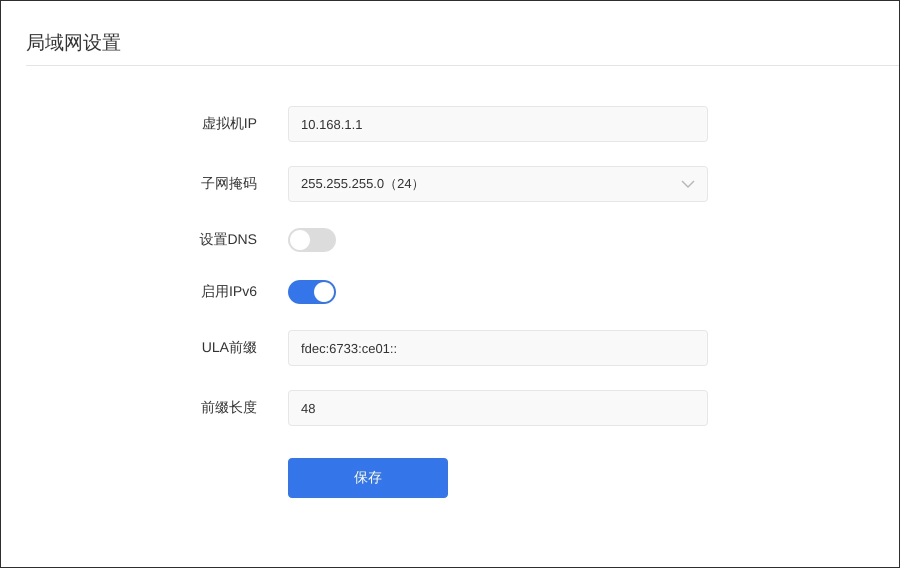 The height and width of the screenshot is (568, 900). Describe the element at coordinates (229, 348) in the screenshot. I see `field-label: ULA前缀` at that location.